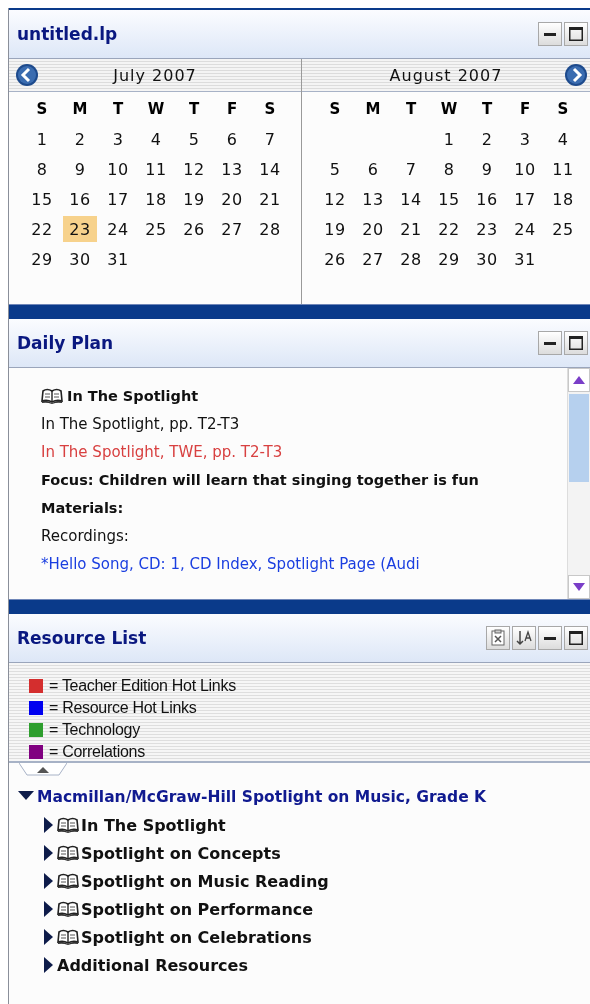 Image resolution: width=590 pixels, height=1004 pixels. I want to click on right-arrow-icon, so click(576, 75).